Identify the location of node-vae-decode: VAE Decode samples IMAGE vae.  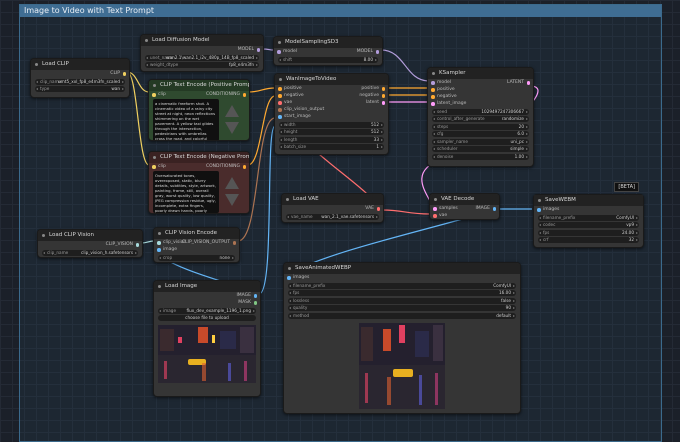
(464, 206).